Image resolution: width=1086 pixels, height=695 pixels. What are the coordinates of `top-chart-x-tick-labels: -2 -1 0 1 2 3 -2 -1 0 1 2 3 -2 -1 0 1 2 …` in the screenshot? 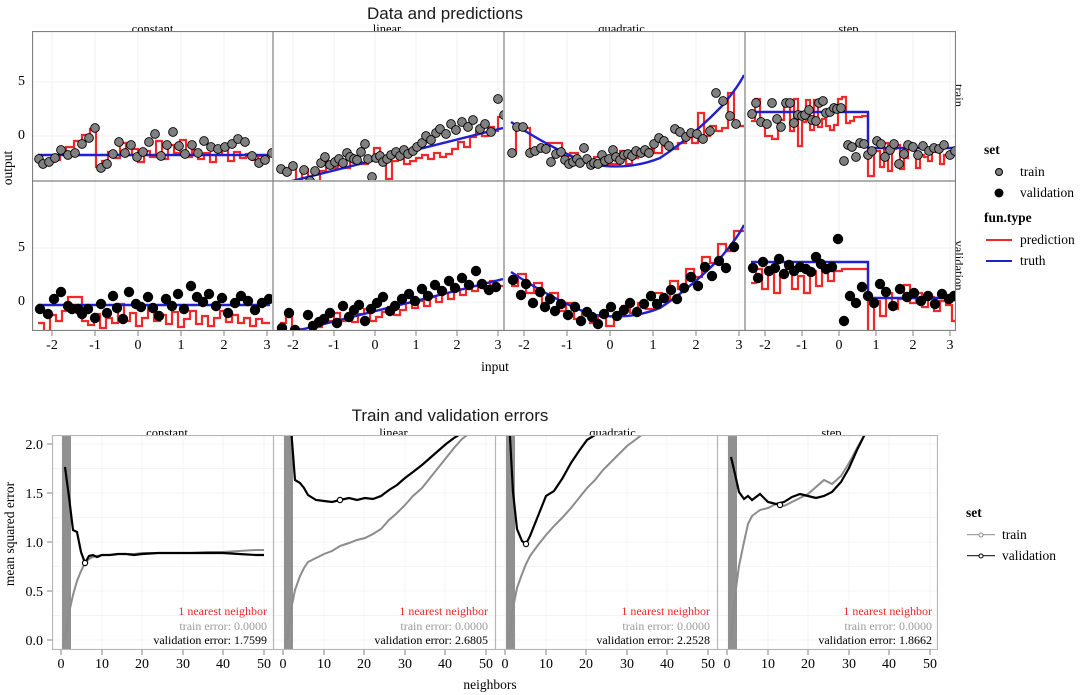 It's located at (494, 348).